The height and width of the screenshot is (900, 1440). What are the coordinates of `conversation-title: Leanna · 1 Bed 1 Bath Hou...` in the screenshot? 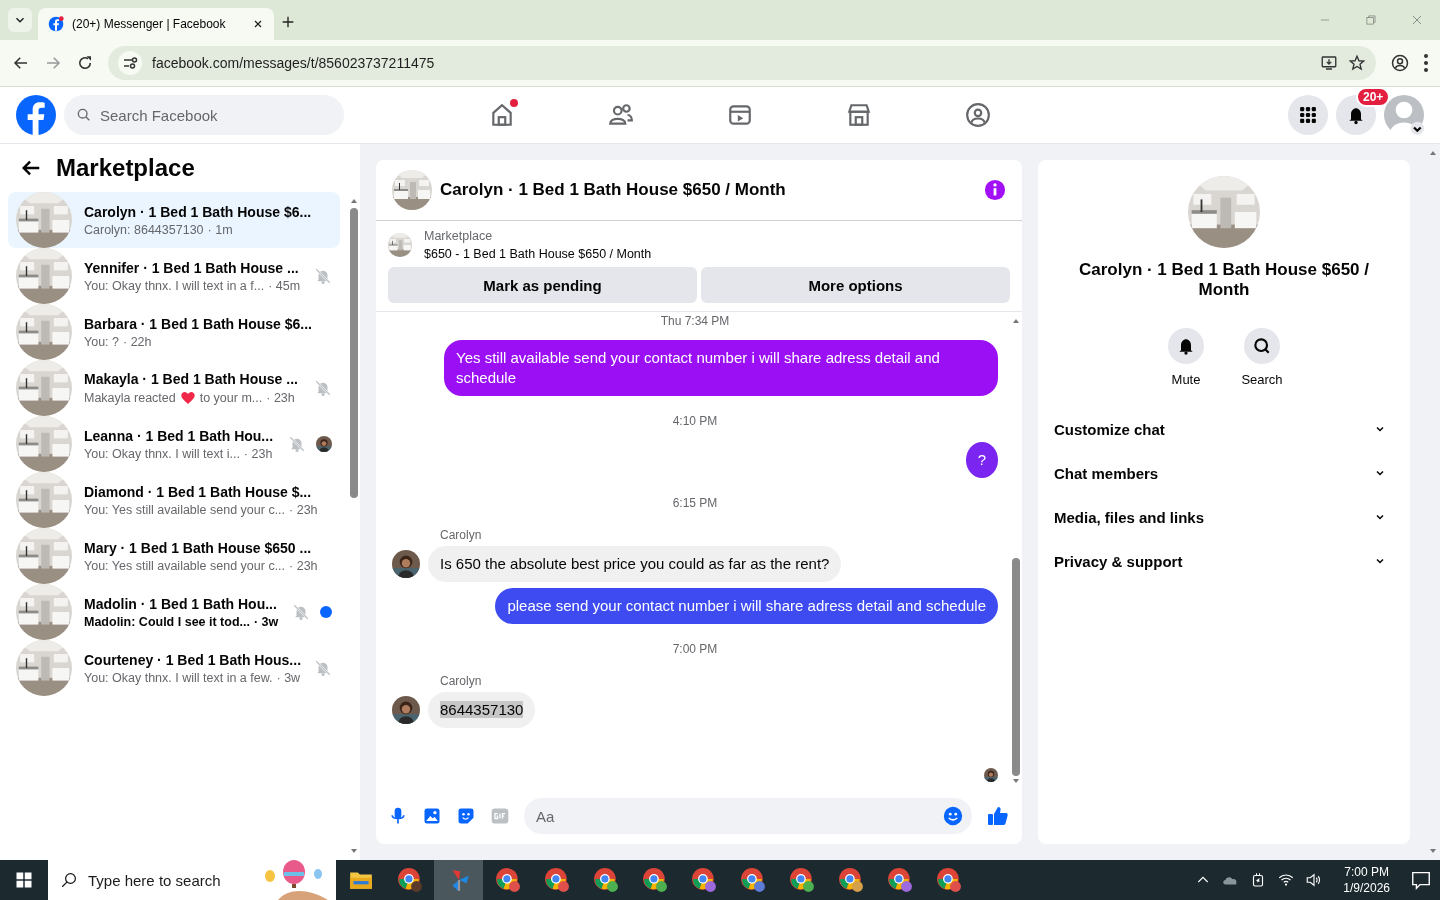 It's located at (179, 435).